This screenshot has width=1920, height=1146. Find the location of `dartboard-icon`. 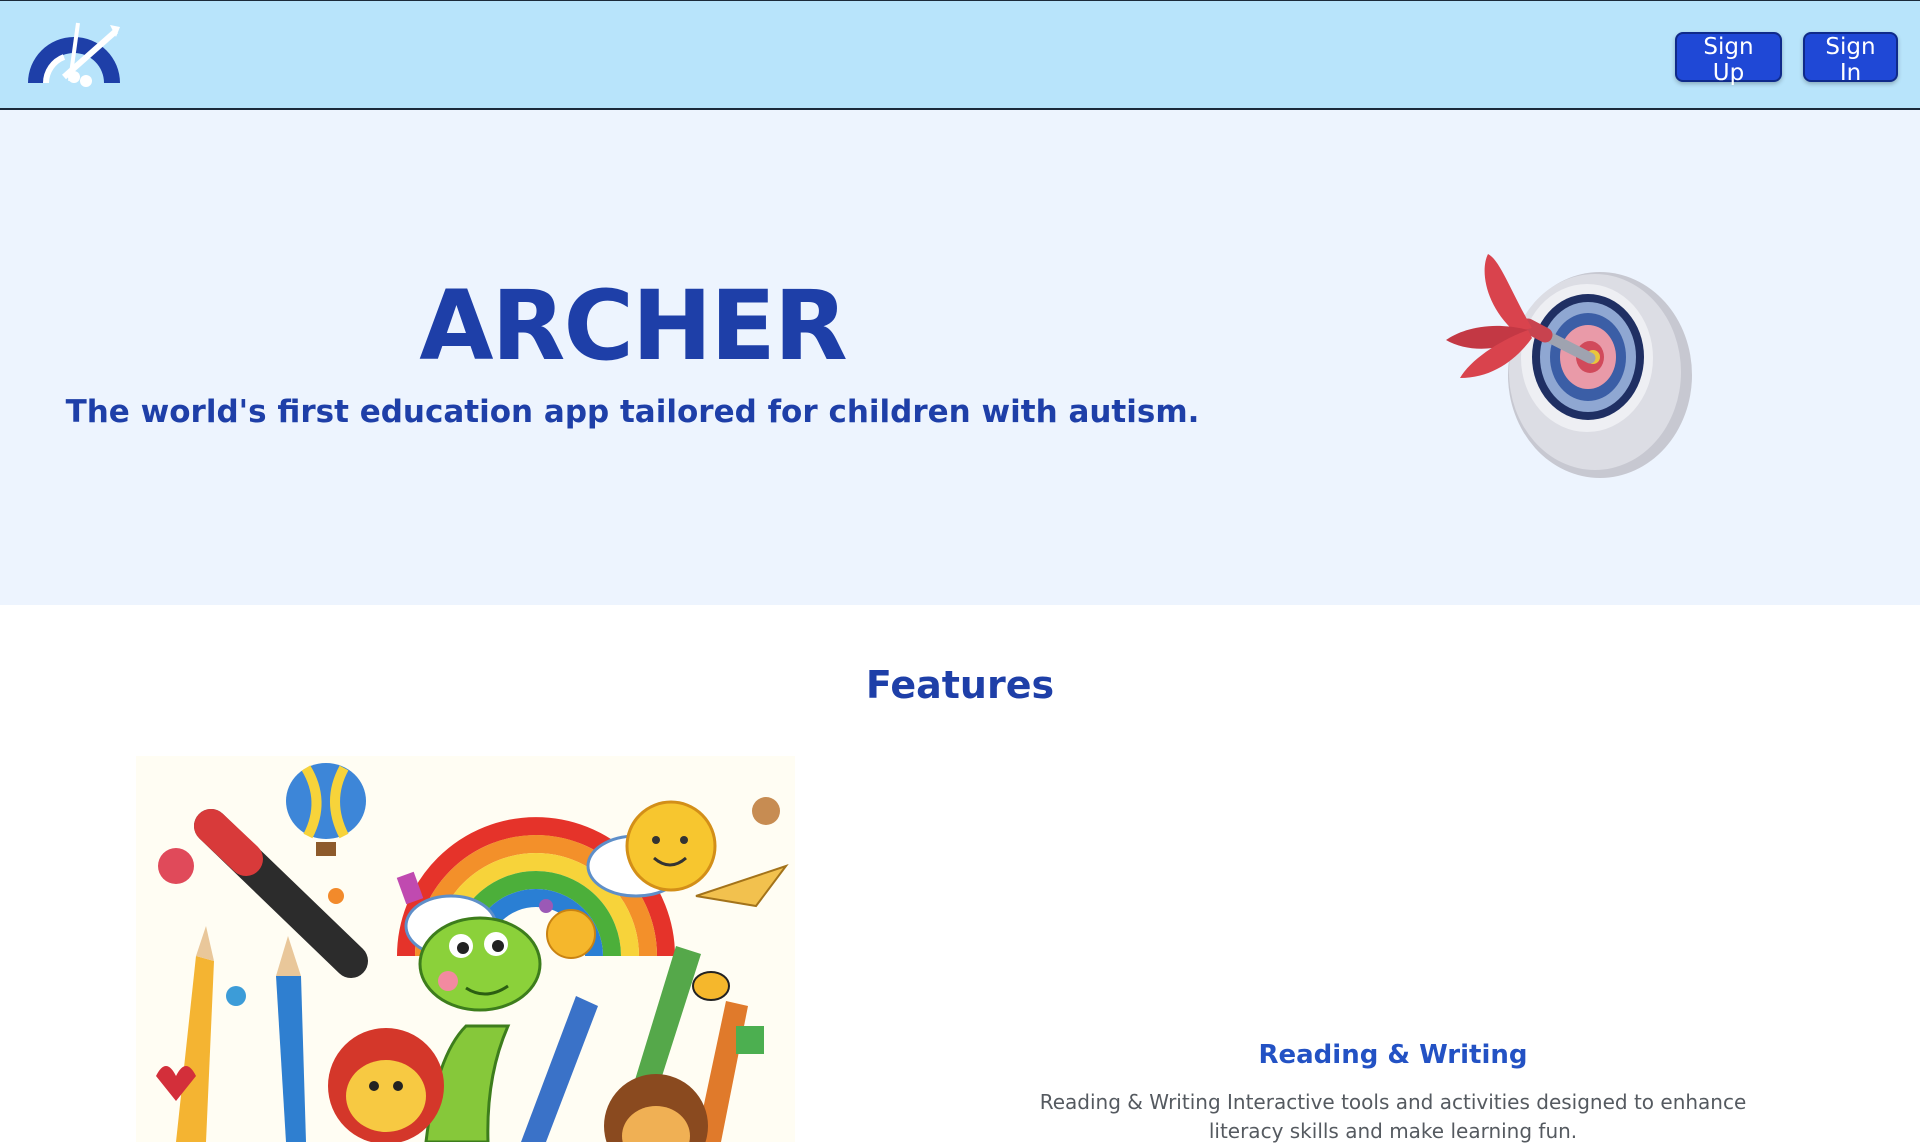

dartboard-icon is located at coordinates (1575, 365).